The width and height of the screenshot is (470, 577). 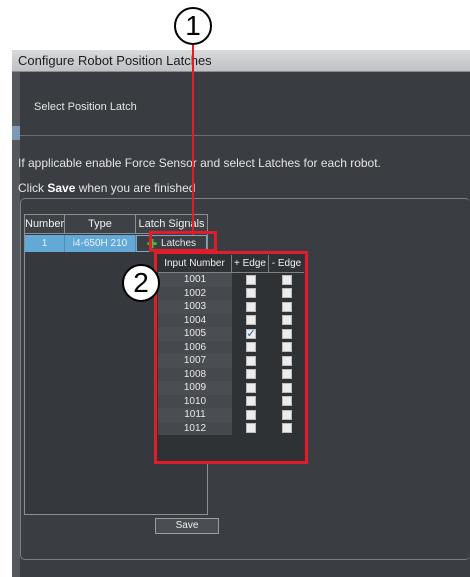 I want to click on input-number: 1003, so click(x=195, y=307).